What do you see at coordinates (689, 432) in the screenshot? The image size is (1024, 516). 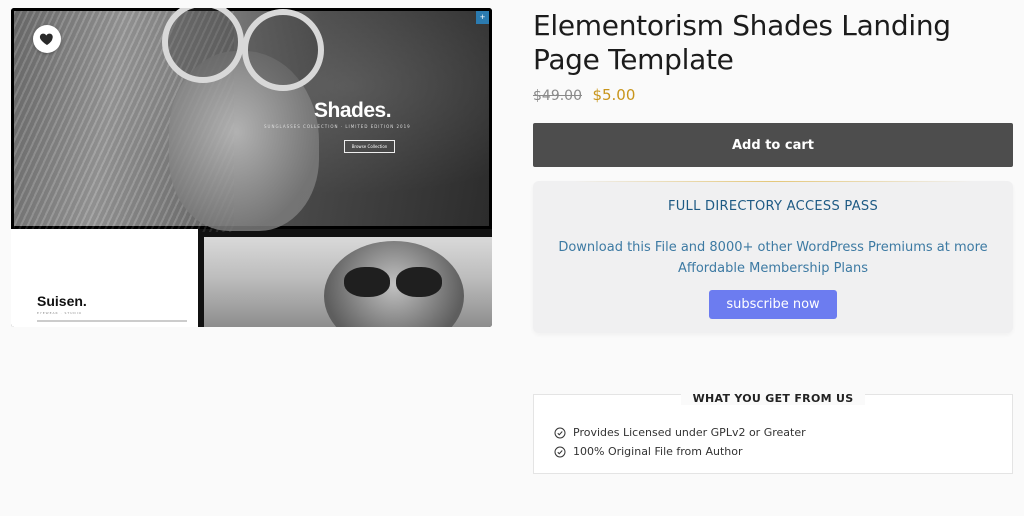 I see `benefit-label: Provides Licensed under GPLv2 or Greater` at bounding box center [689, 432].